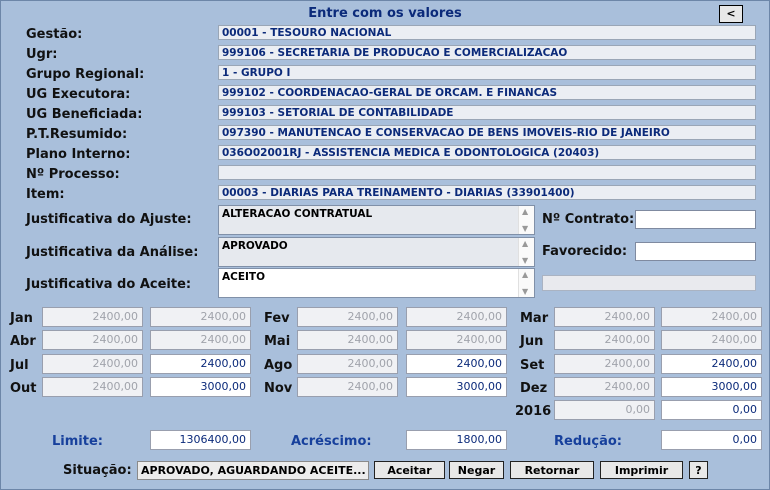 This screenshot has width=770, height=490. I want to click on field-ug-beneficiada: 999103 - SETORIAL DE CONTABILIDADE, so click(487, 112).